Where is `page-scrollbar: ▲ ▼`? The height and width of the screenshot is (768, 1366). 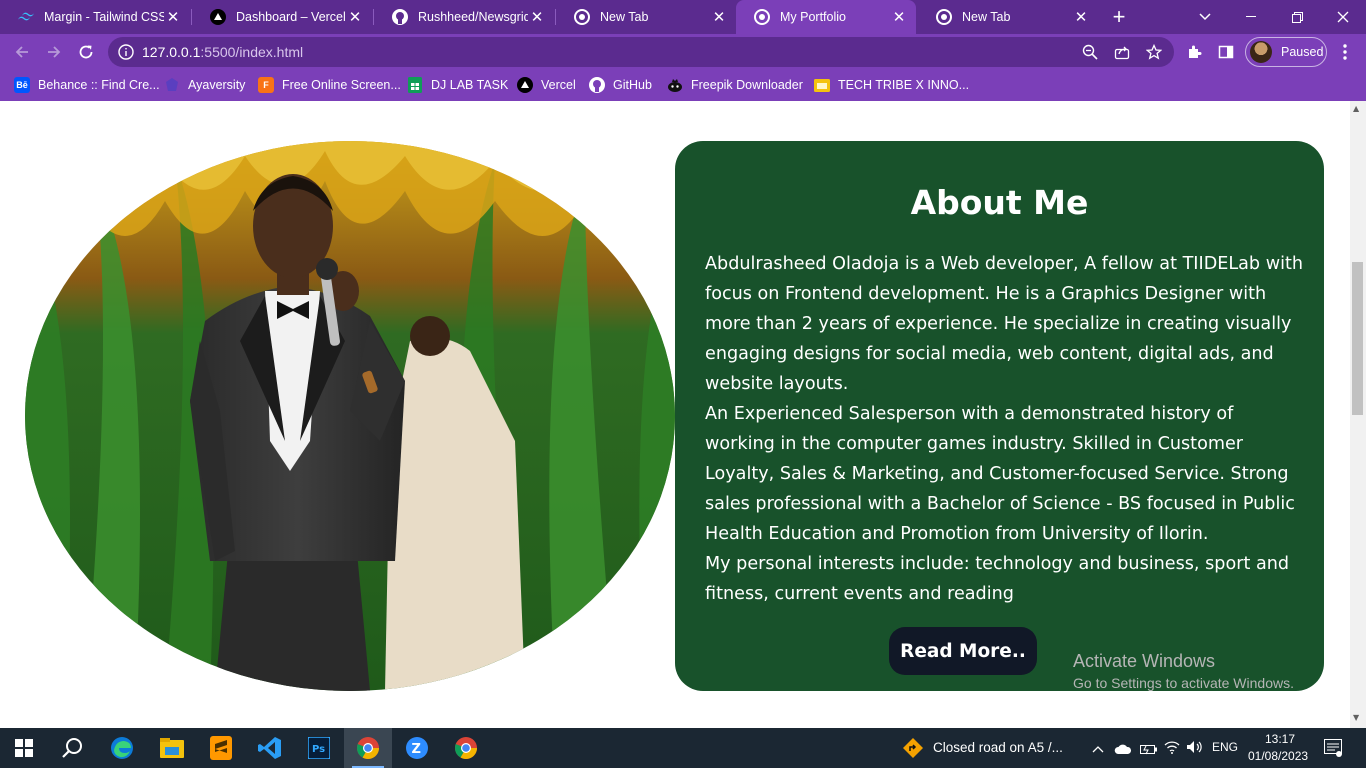 page-scrollbar: ▲ ▼ is located at coordinates (1358, 414).